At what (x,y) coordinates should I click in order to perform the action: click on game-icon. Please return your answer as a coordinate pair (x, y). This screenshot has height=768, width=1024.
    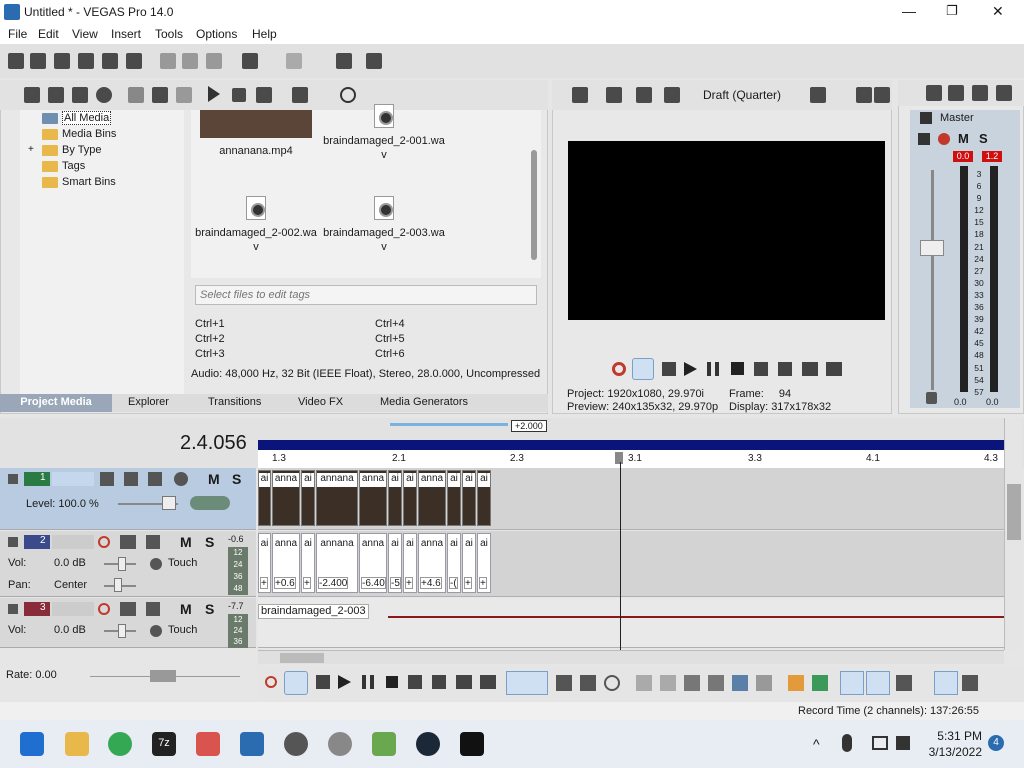
    Looking at the image, I should click on (384, 744).